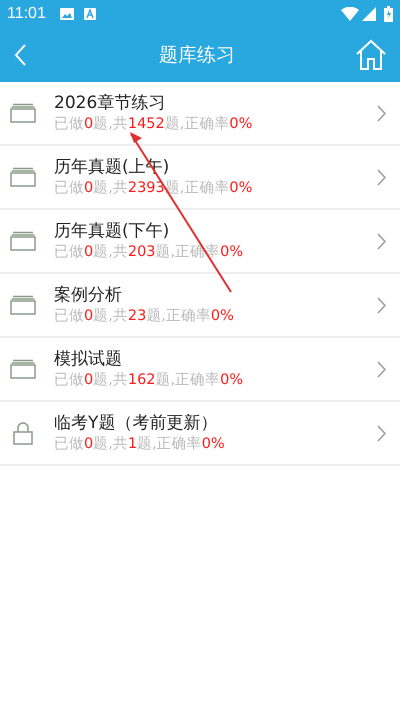 This screenshot has width=400, height=711. Describe the element at coordinates (144, 316) in the screenshot. I see `item-stats: 已做0题,共23题,正确率0%` at that location.